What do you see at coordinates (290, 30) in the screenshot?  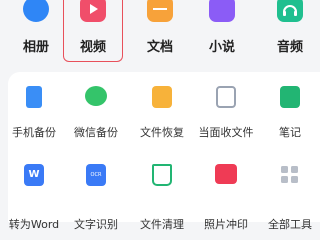 I see `category-audio: 音频` at bounding box center [290, 30].